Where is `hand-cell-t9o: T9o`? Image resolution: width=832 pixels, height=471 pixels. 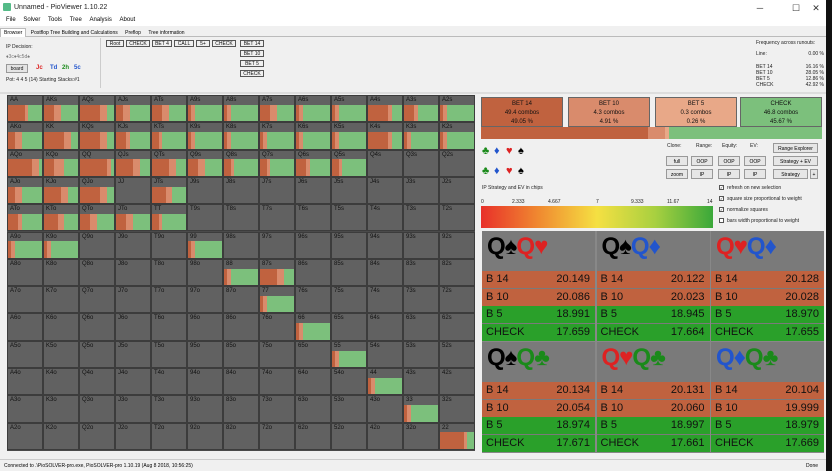
hand-cell-t9o: T9o is located at coordinates (169, 245).